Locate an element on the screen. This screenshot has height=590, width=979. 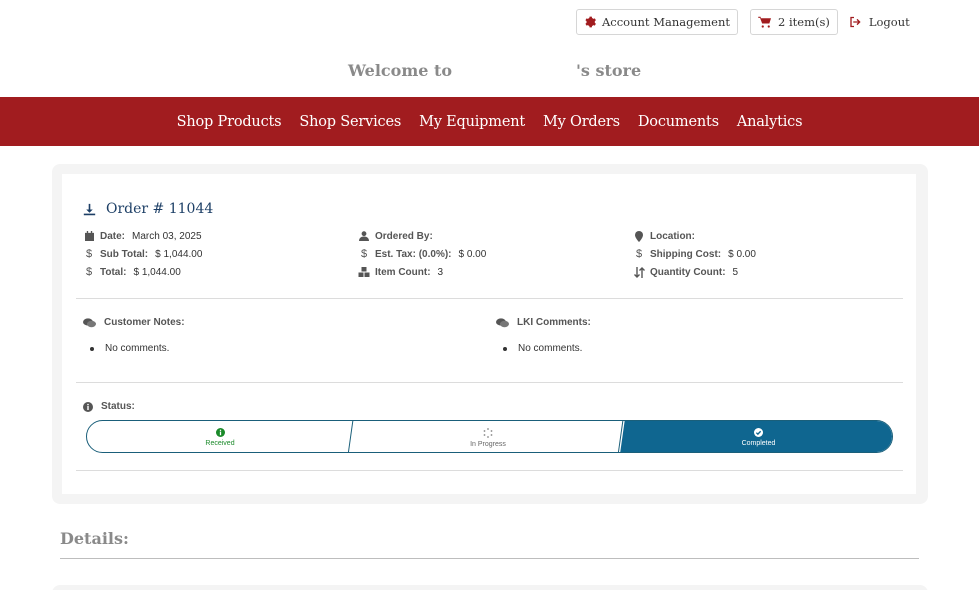
customer-note-text: No comments. is located at coordinates (137, 348).